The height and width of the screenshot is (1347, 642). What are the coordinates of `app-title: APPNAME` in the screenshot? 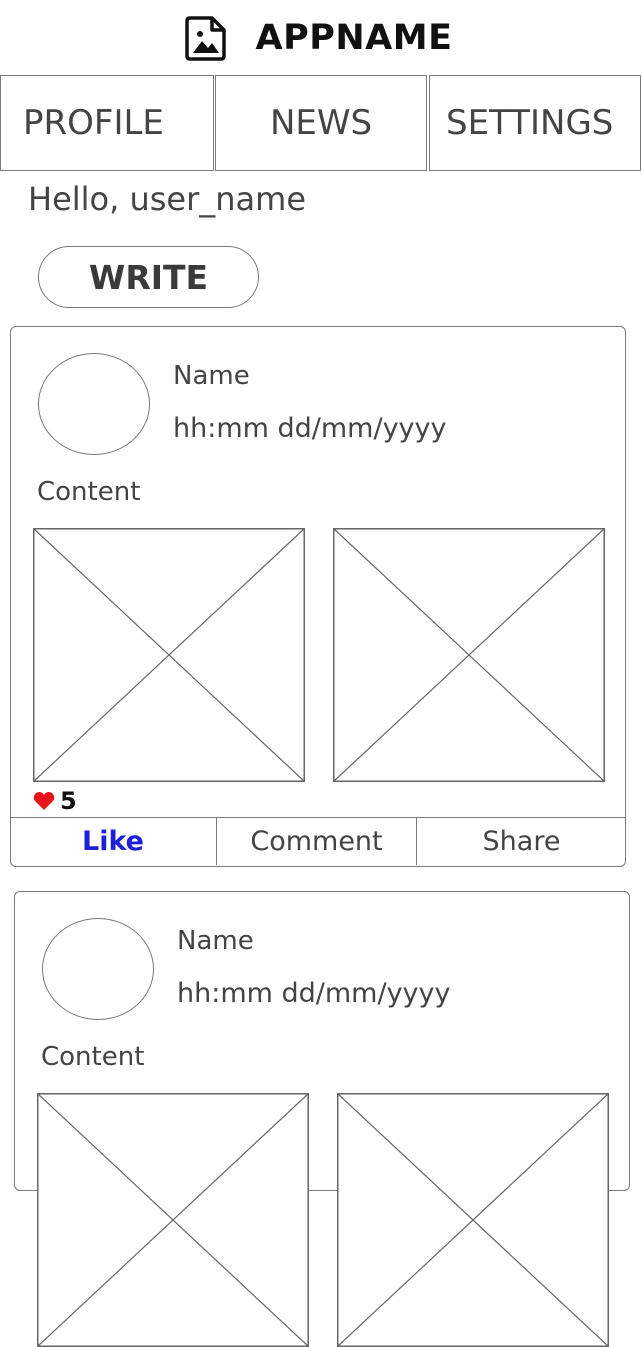 It's located at (354, 38).